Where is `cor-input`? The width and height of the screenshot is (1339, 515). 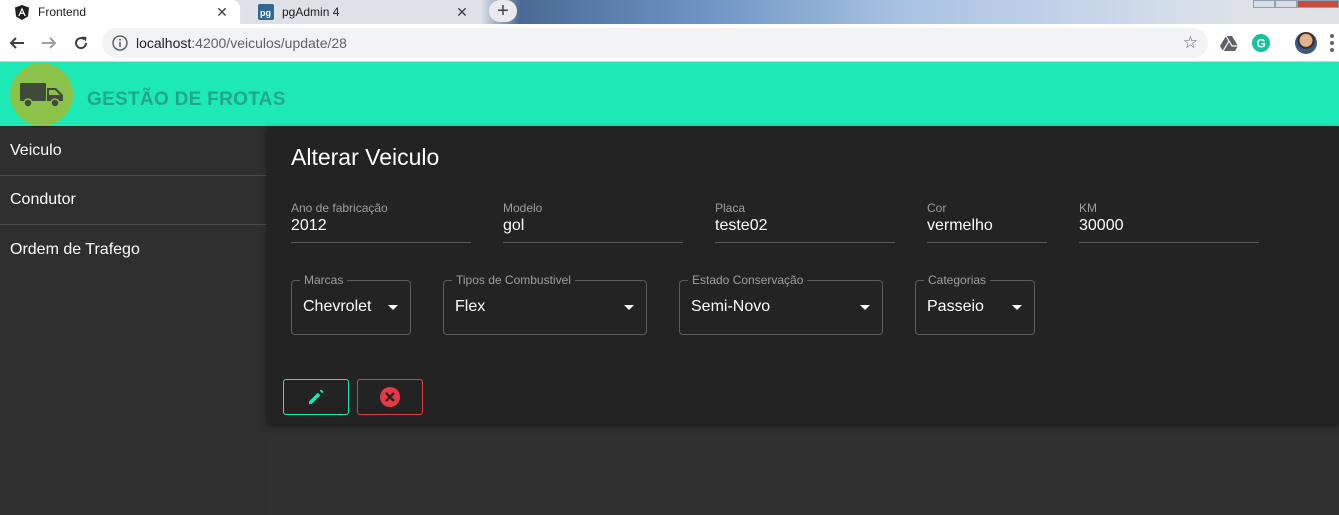
cor-input is located at coordinates (987, 226).